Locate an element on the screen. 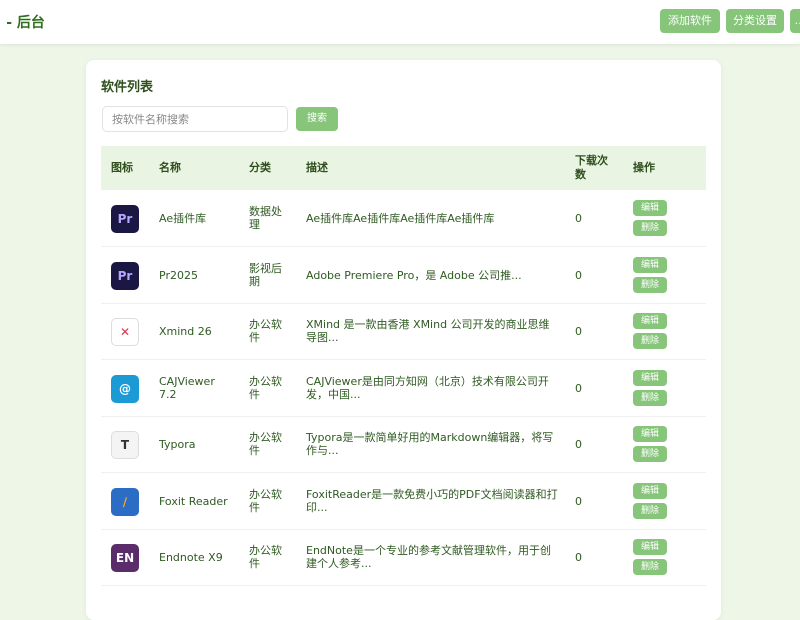 This screenshot has height=620, width=800. software-name: CAJViewer 7.2 is located at coordinates (187, 387).